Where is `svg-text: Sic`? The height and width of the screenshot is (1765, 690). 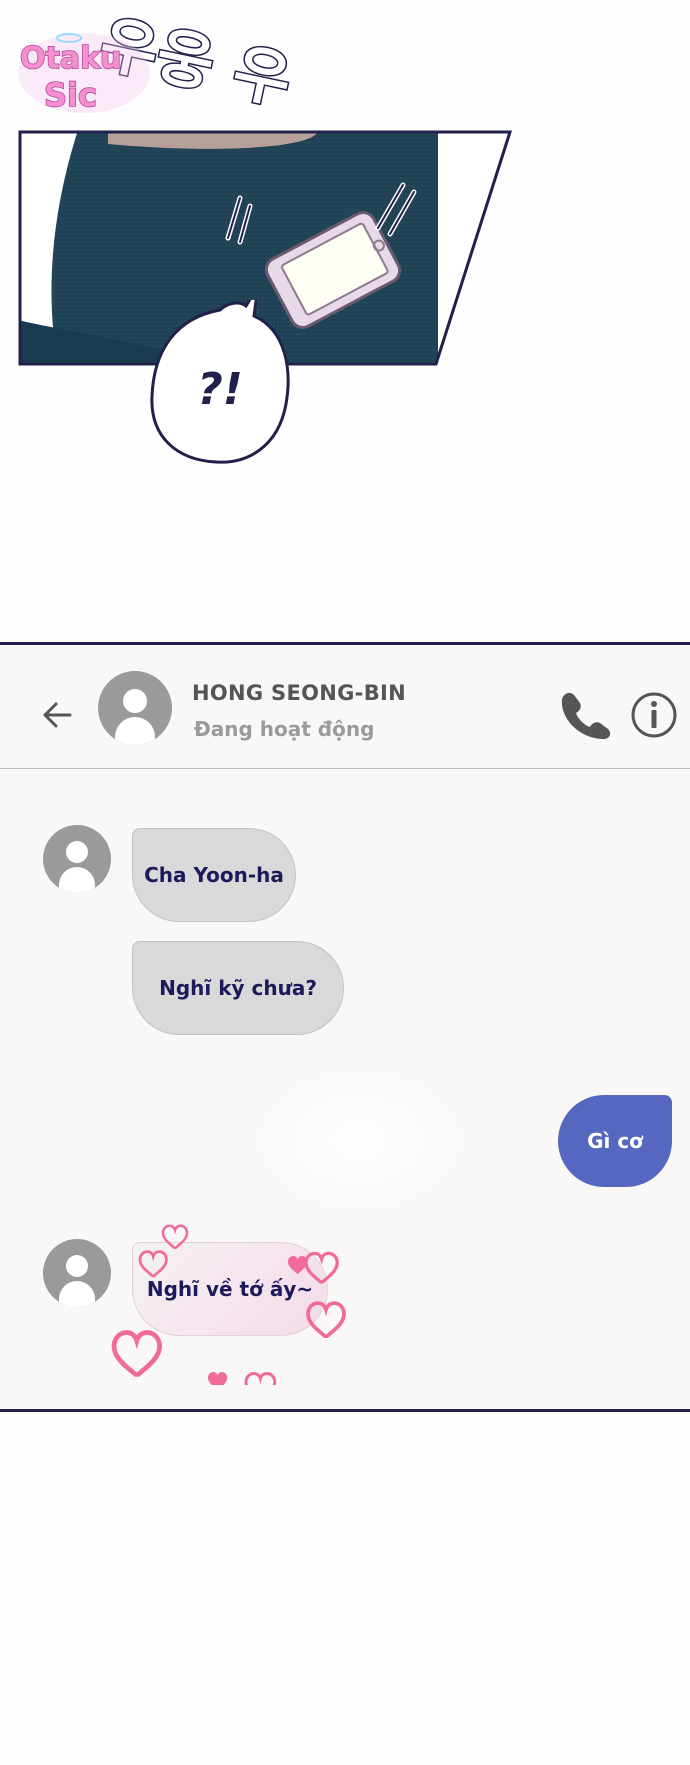 svg-text: Sic is located at coordinates (70, 95).